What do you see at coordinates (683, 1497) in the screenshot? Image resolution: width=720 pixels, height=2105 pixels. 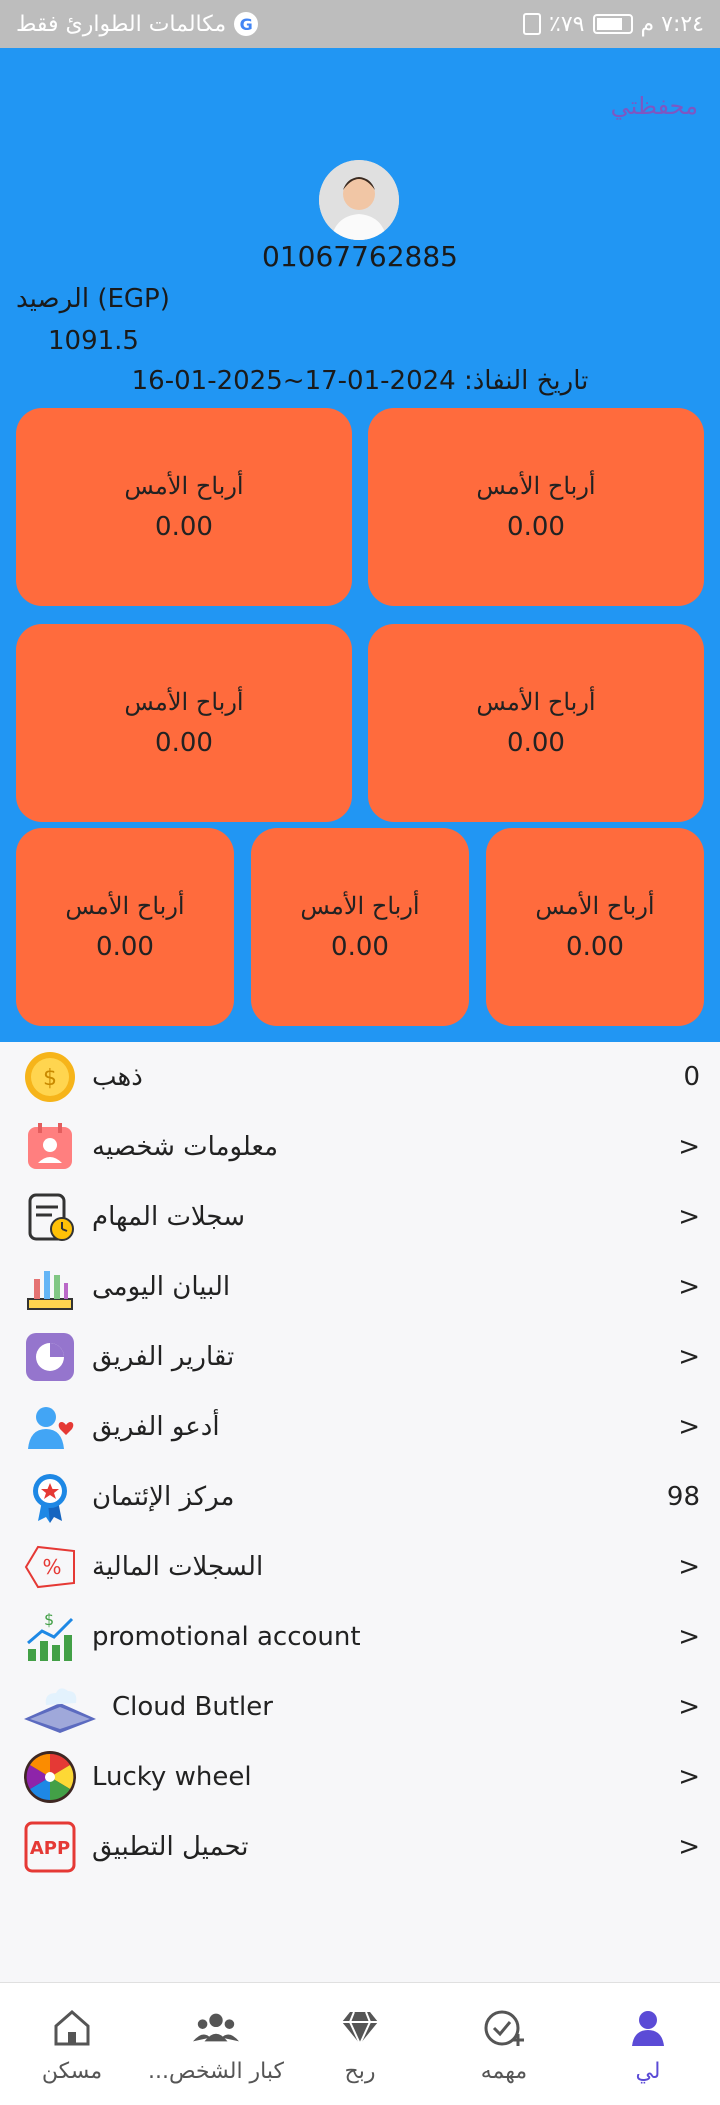 I see `menu-value: 98` at bounding box center [683, 1497].